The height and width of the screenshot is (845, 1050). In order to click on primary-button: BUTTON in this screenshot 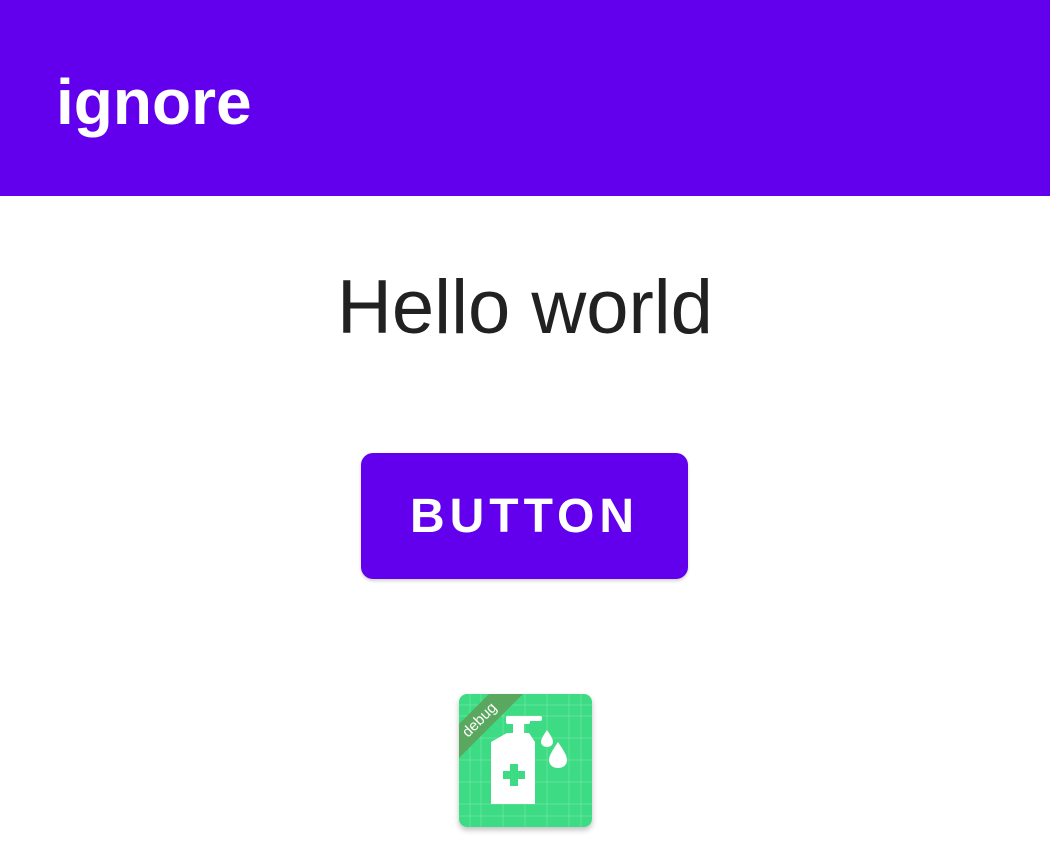, I will do `click(524, 516)`.